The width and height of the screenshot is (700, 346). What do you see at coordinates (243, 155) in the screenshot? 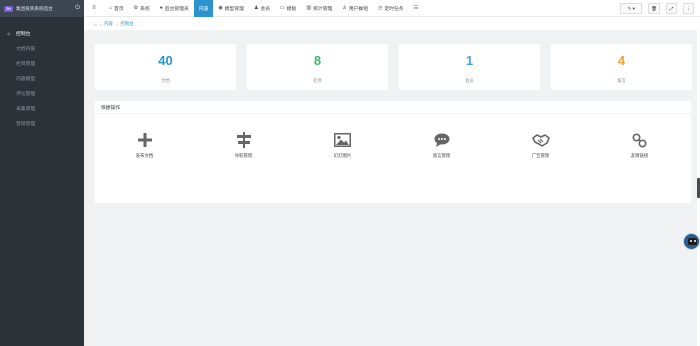
I see `quick-action-label: 导航管理` at bounding box center [243, 155].